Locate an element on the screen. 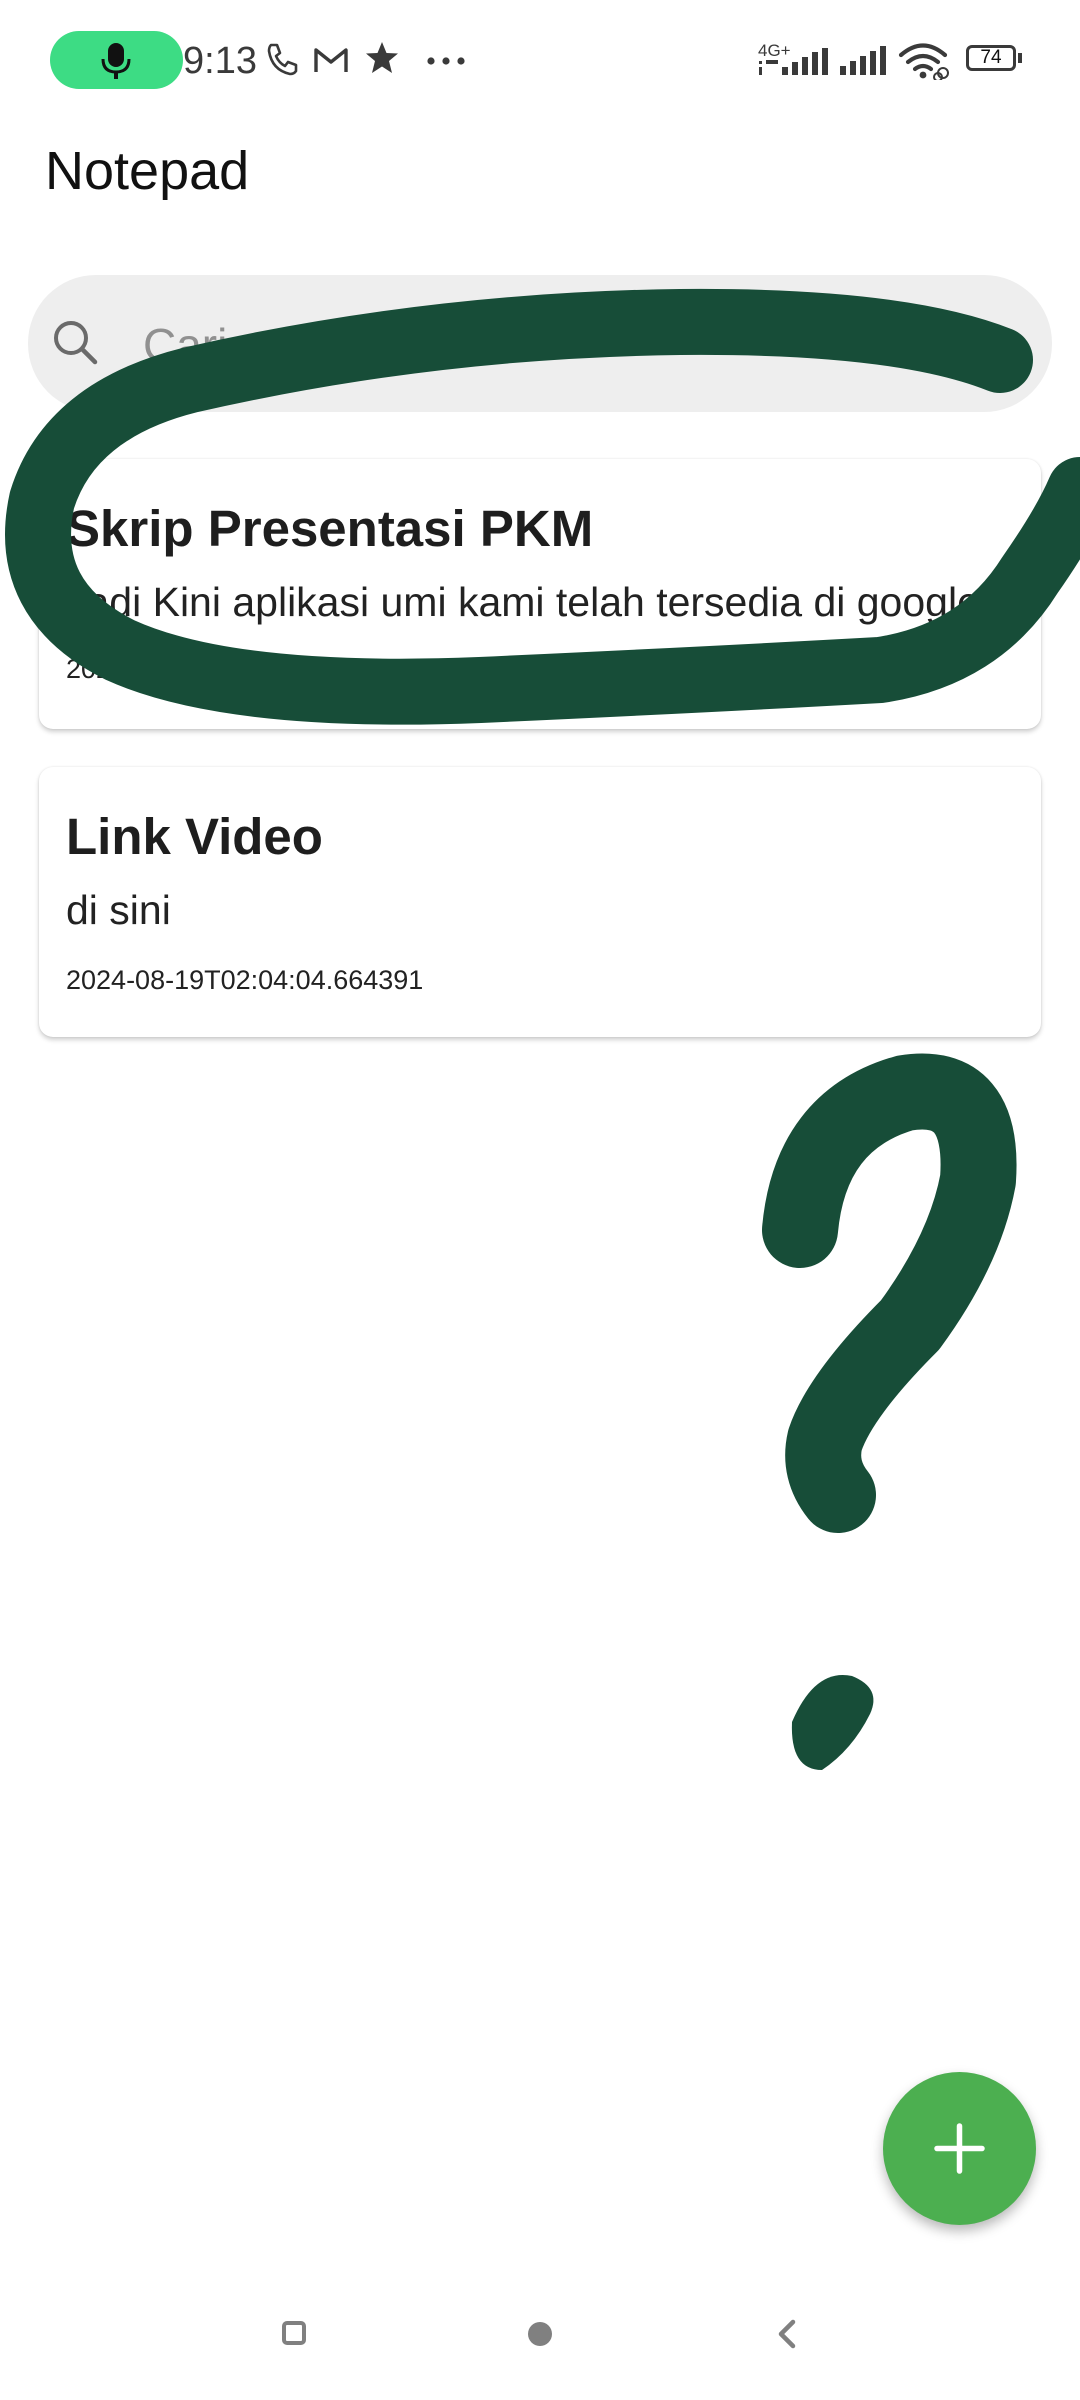 Image resolution: width=1080 pixels, height=2400 pixels. battery-icon: 74 is located at coordinates (994, 58).